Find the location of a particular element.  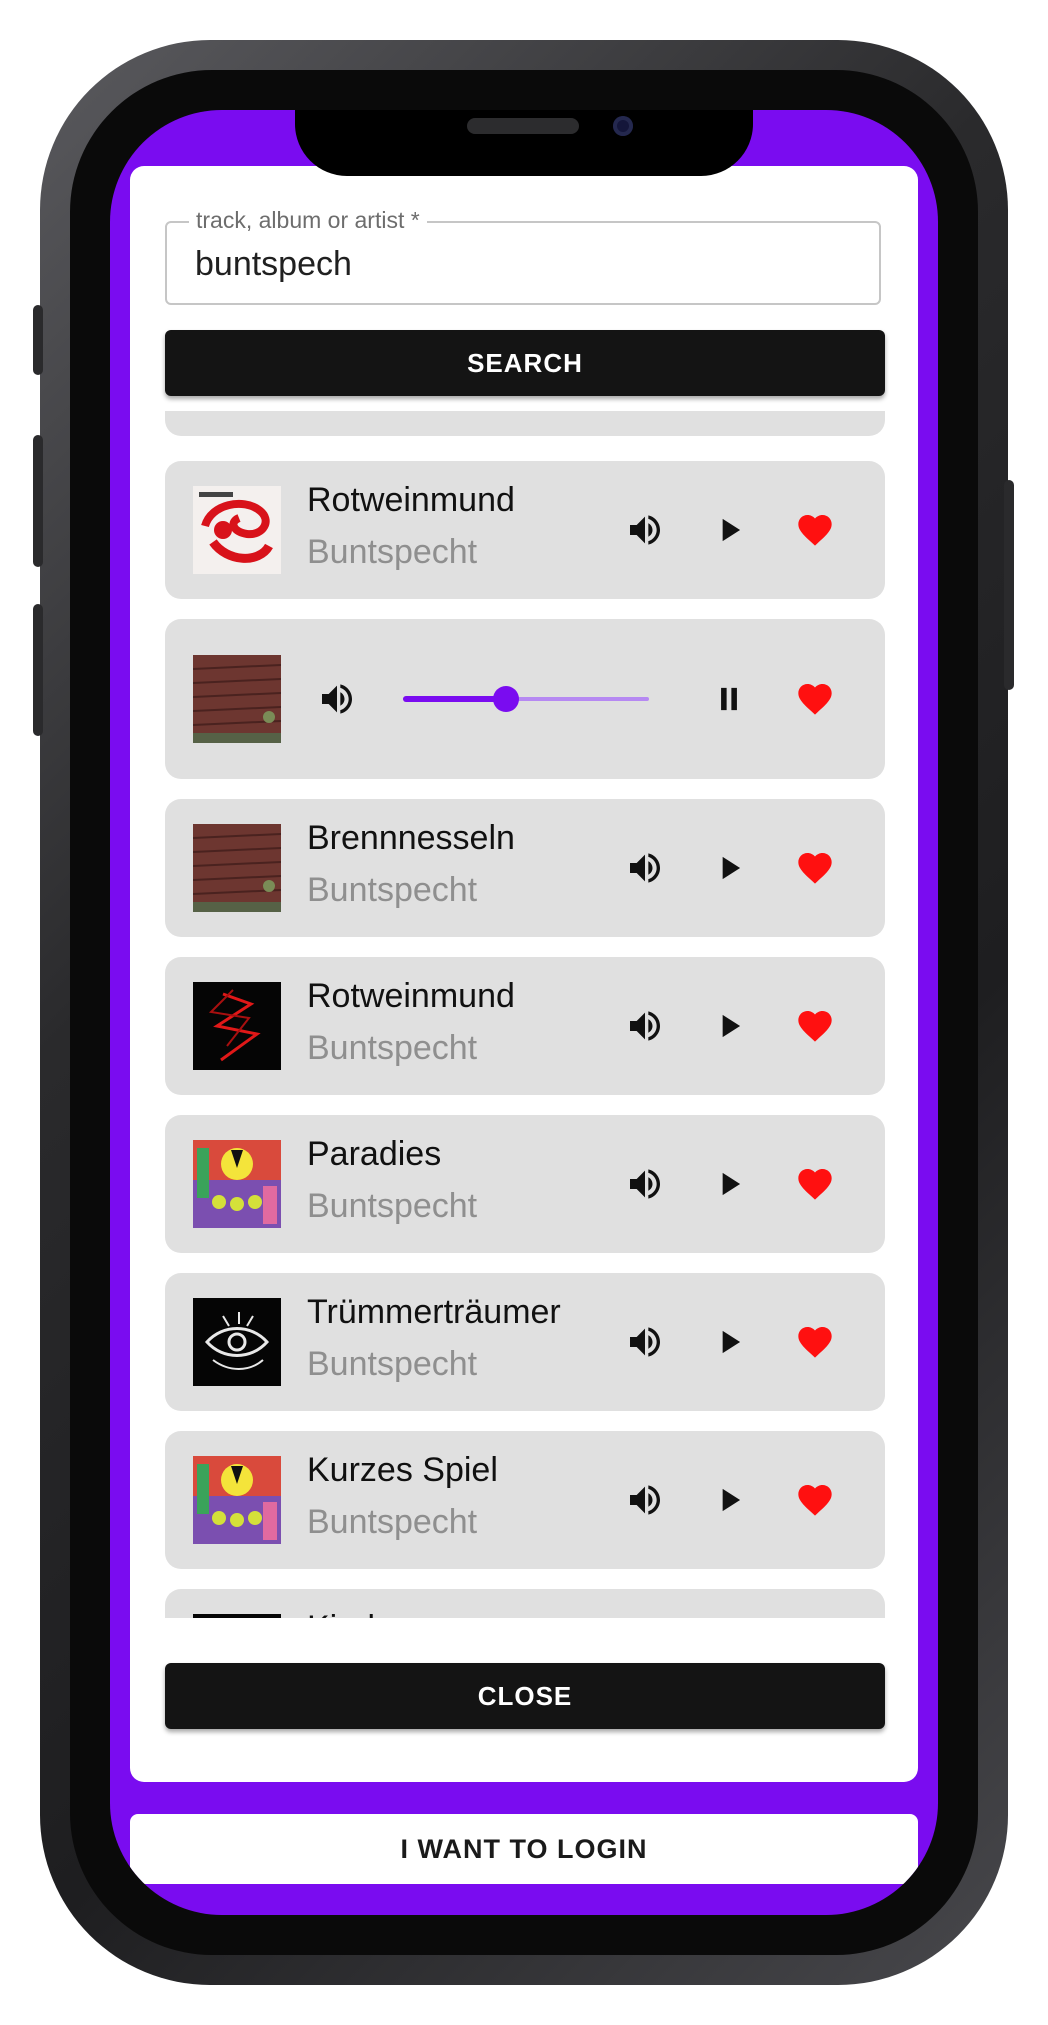

track-title: Trümmerträumer is located at coordinates (434, 1312).